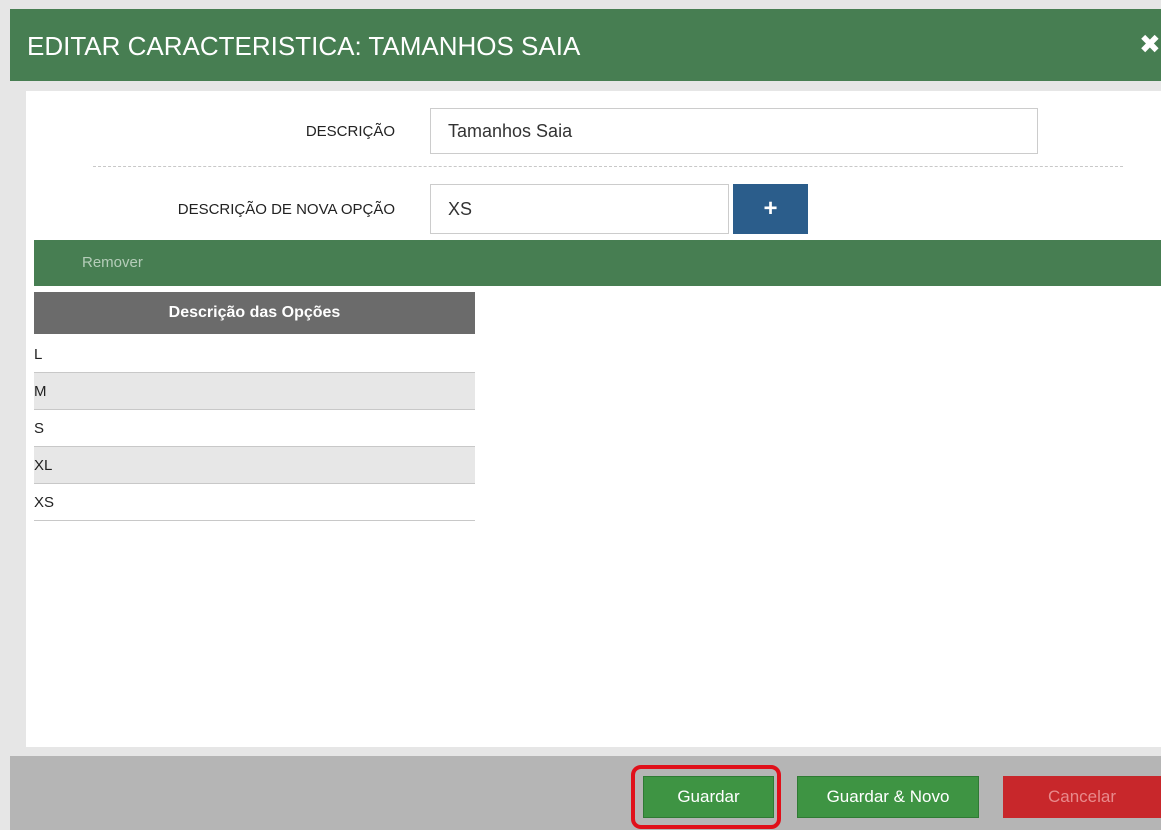  Describe the element at coordinates (254, 354) in the screenshot. I see `table-row-l: L` at that location.